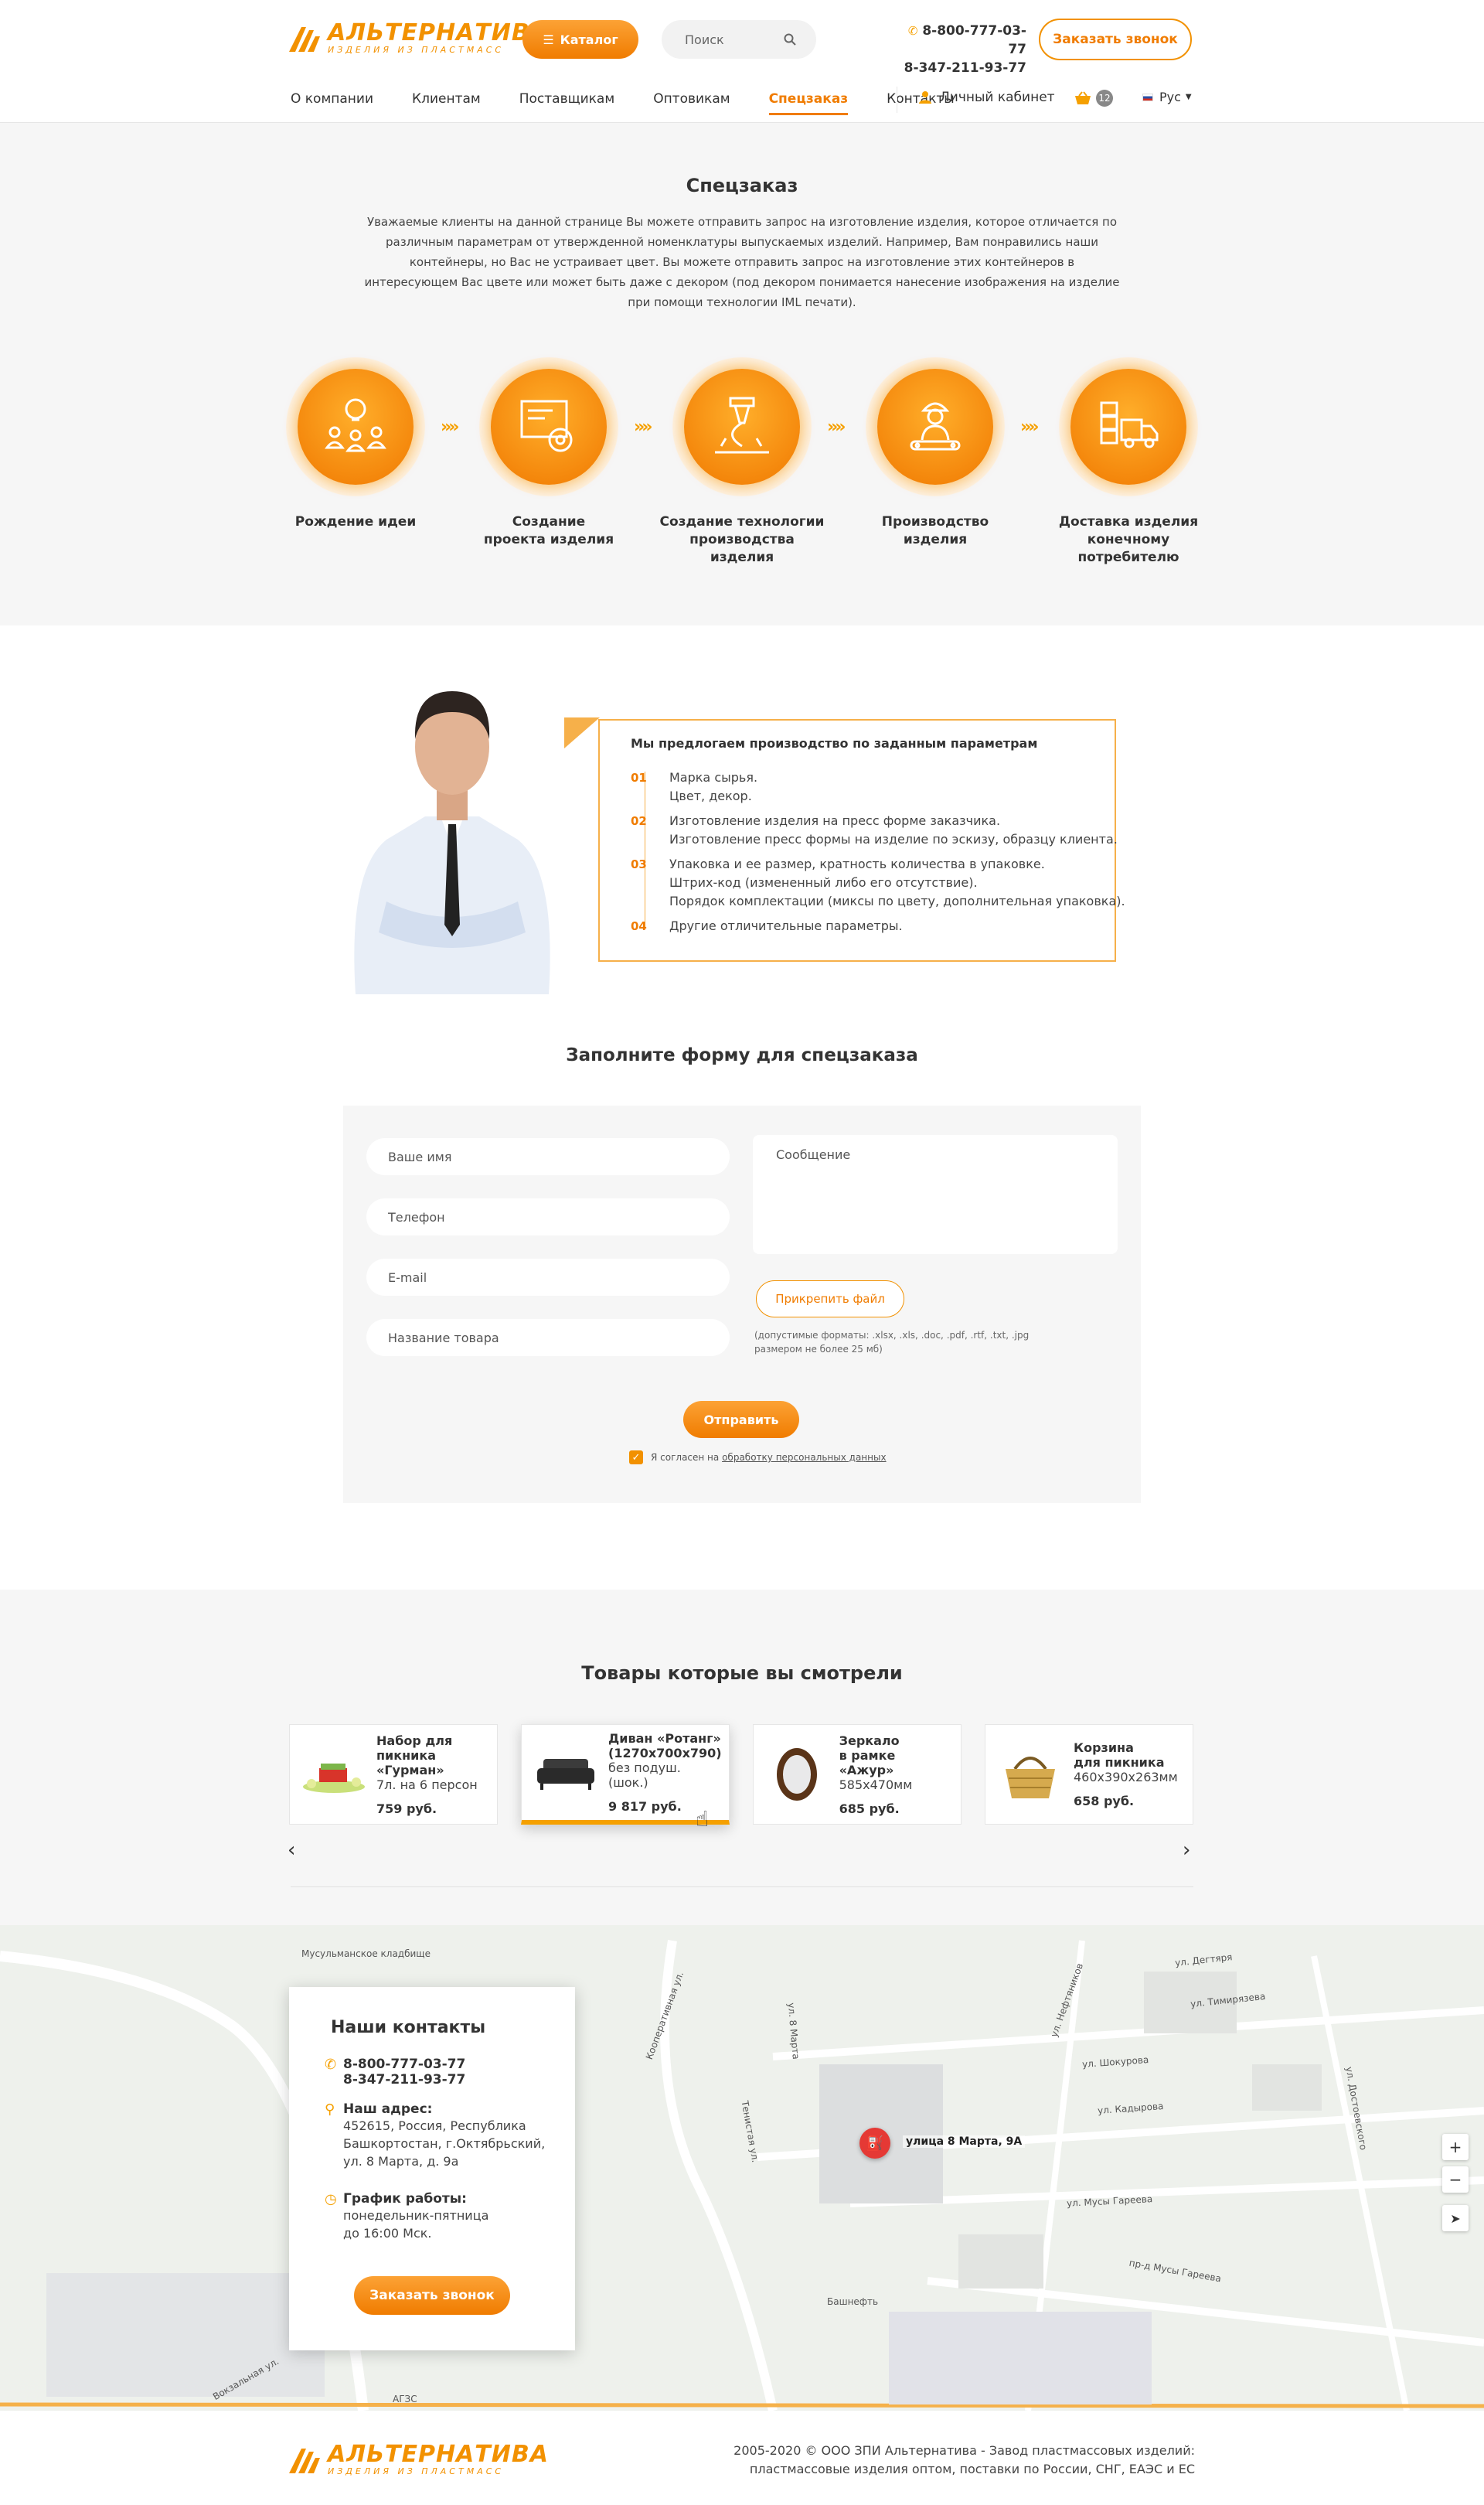 The height and width of the screenshot is (2505, 1484). What do you see at coordinates (742, 522) in the screenshot?
I see `step-label-line1: Создание технологии` at bounding box center [742, 522].